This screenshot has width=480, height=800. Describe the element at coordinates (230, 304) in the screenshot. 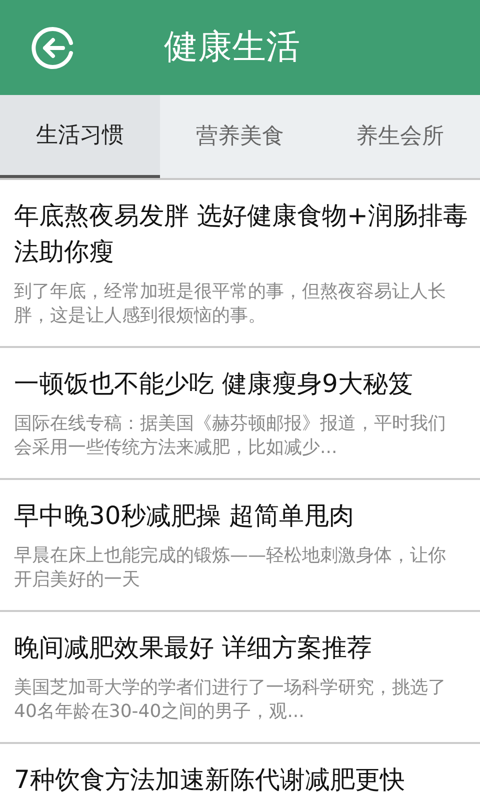

I see `article-summary: 到了年底，经常加班是很平常的事，但熬夜容易让人长胖，这是让人感到很烦恼的事。` at that location.